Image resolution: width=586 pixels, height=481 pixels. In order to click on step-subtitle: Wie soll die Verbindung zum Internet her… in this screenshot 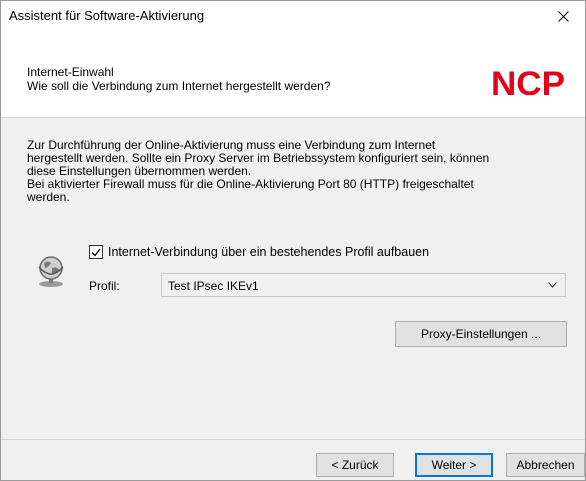, I will do `click(179, 86)`.